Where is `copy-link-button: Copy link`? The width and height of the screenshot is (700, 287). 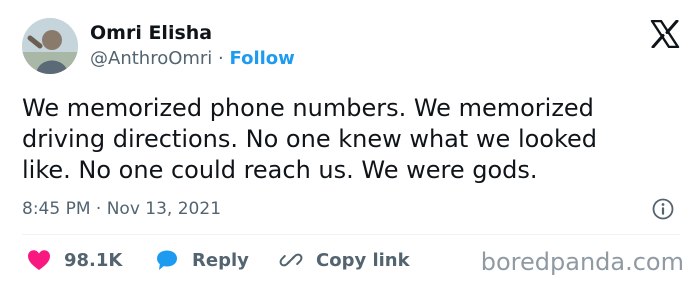 copy-link-button: Copy link is located at coordinates (344, 260).